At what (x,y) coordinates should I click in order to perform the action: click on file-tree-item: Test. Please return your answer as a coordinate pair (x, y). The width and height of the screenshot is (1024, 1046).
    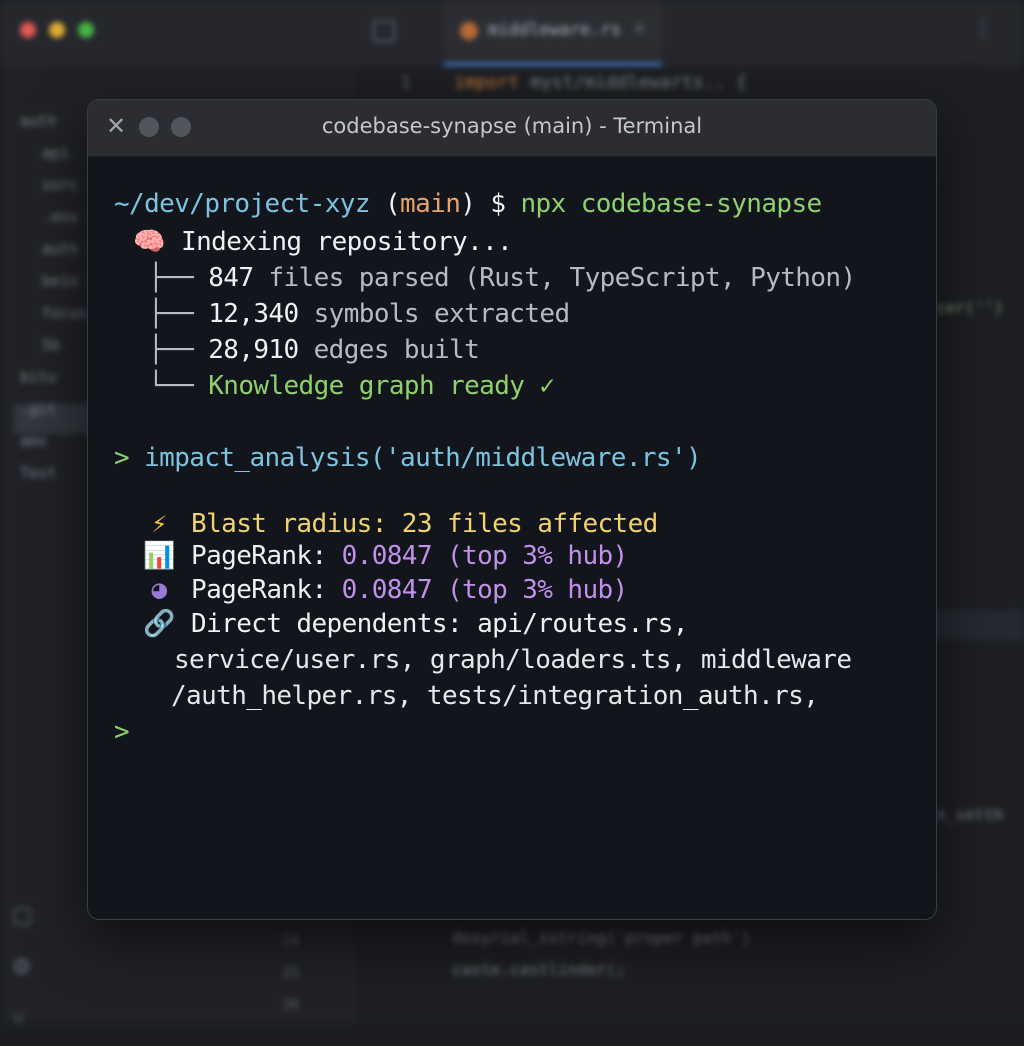
    Looking at the image, I should click on (53, 473).